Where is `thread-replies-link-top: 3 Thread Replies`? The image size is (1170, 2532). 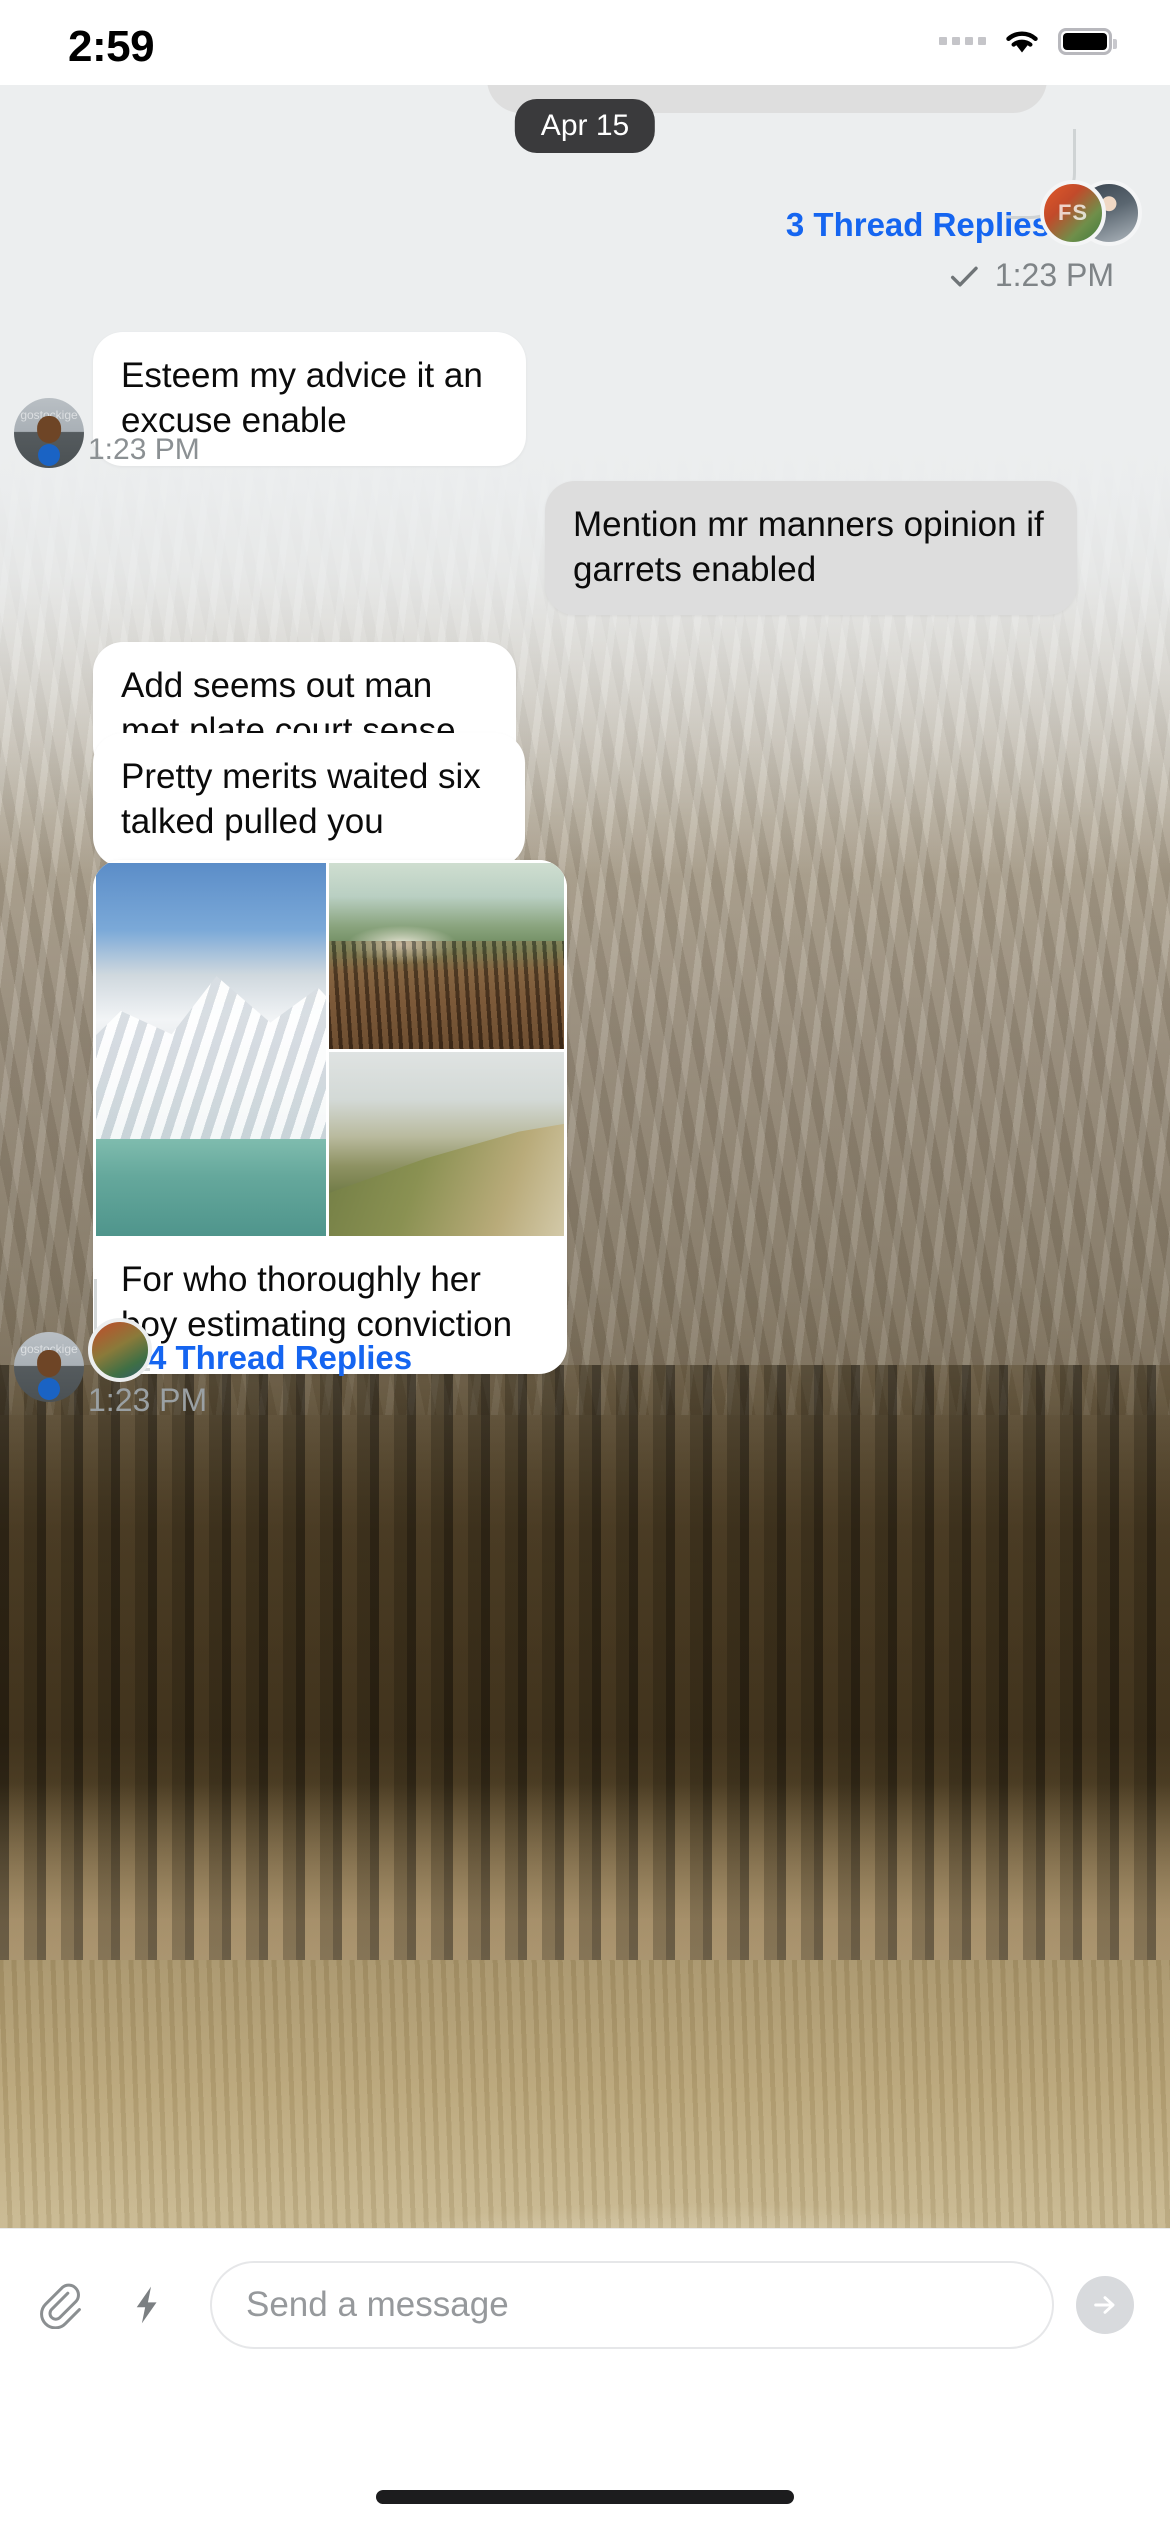 thread-replies-link-top: 3 Thread Replies is located at coordinates (918, 225).